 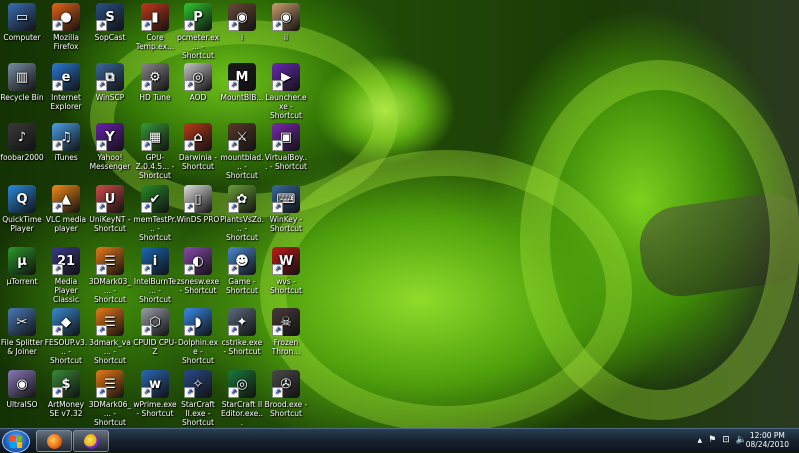 What do you see at coordinates (700, 440) in the screenshot?
I see `show-hidden-icons-chevron-icon: ▲` at bounding box center [700, 440].